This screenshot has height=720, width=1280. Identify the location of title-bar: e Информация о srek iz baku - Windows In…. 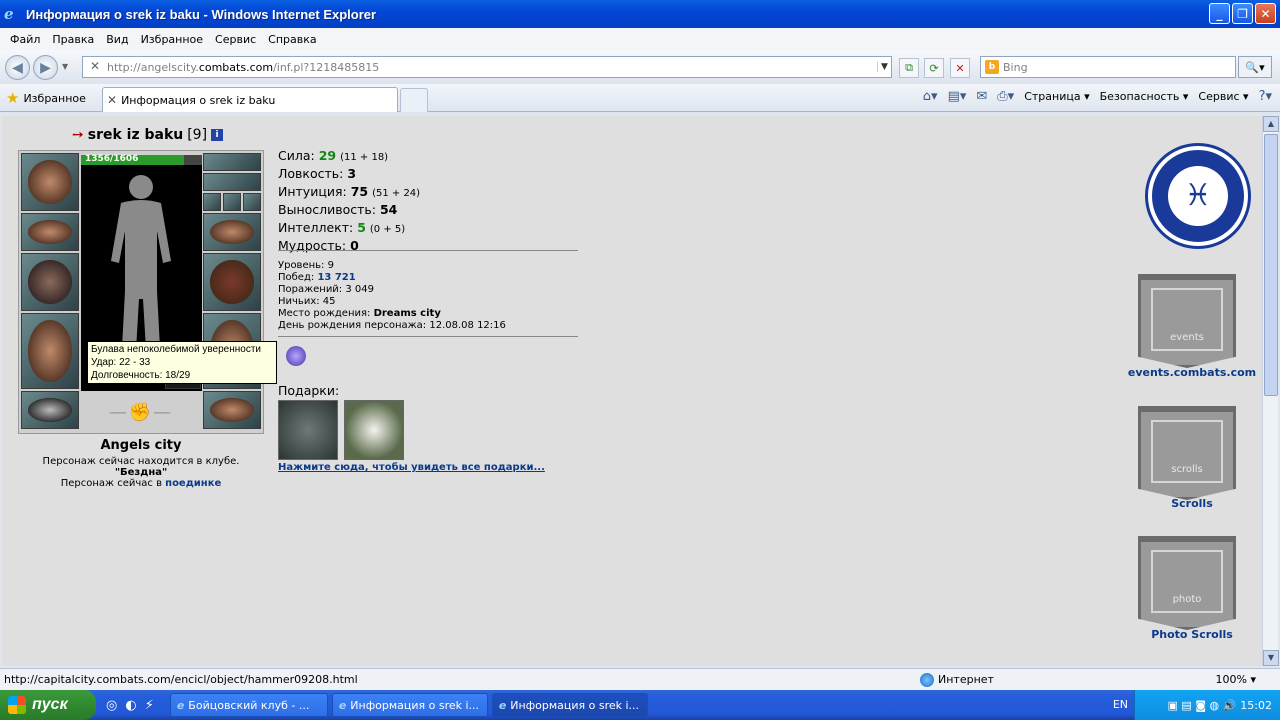
(640, 14).